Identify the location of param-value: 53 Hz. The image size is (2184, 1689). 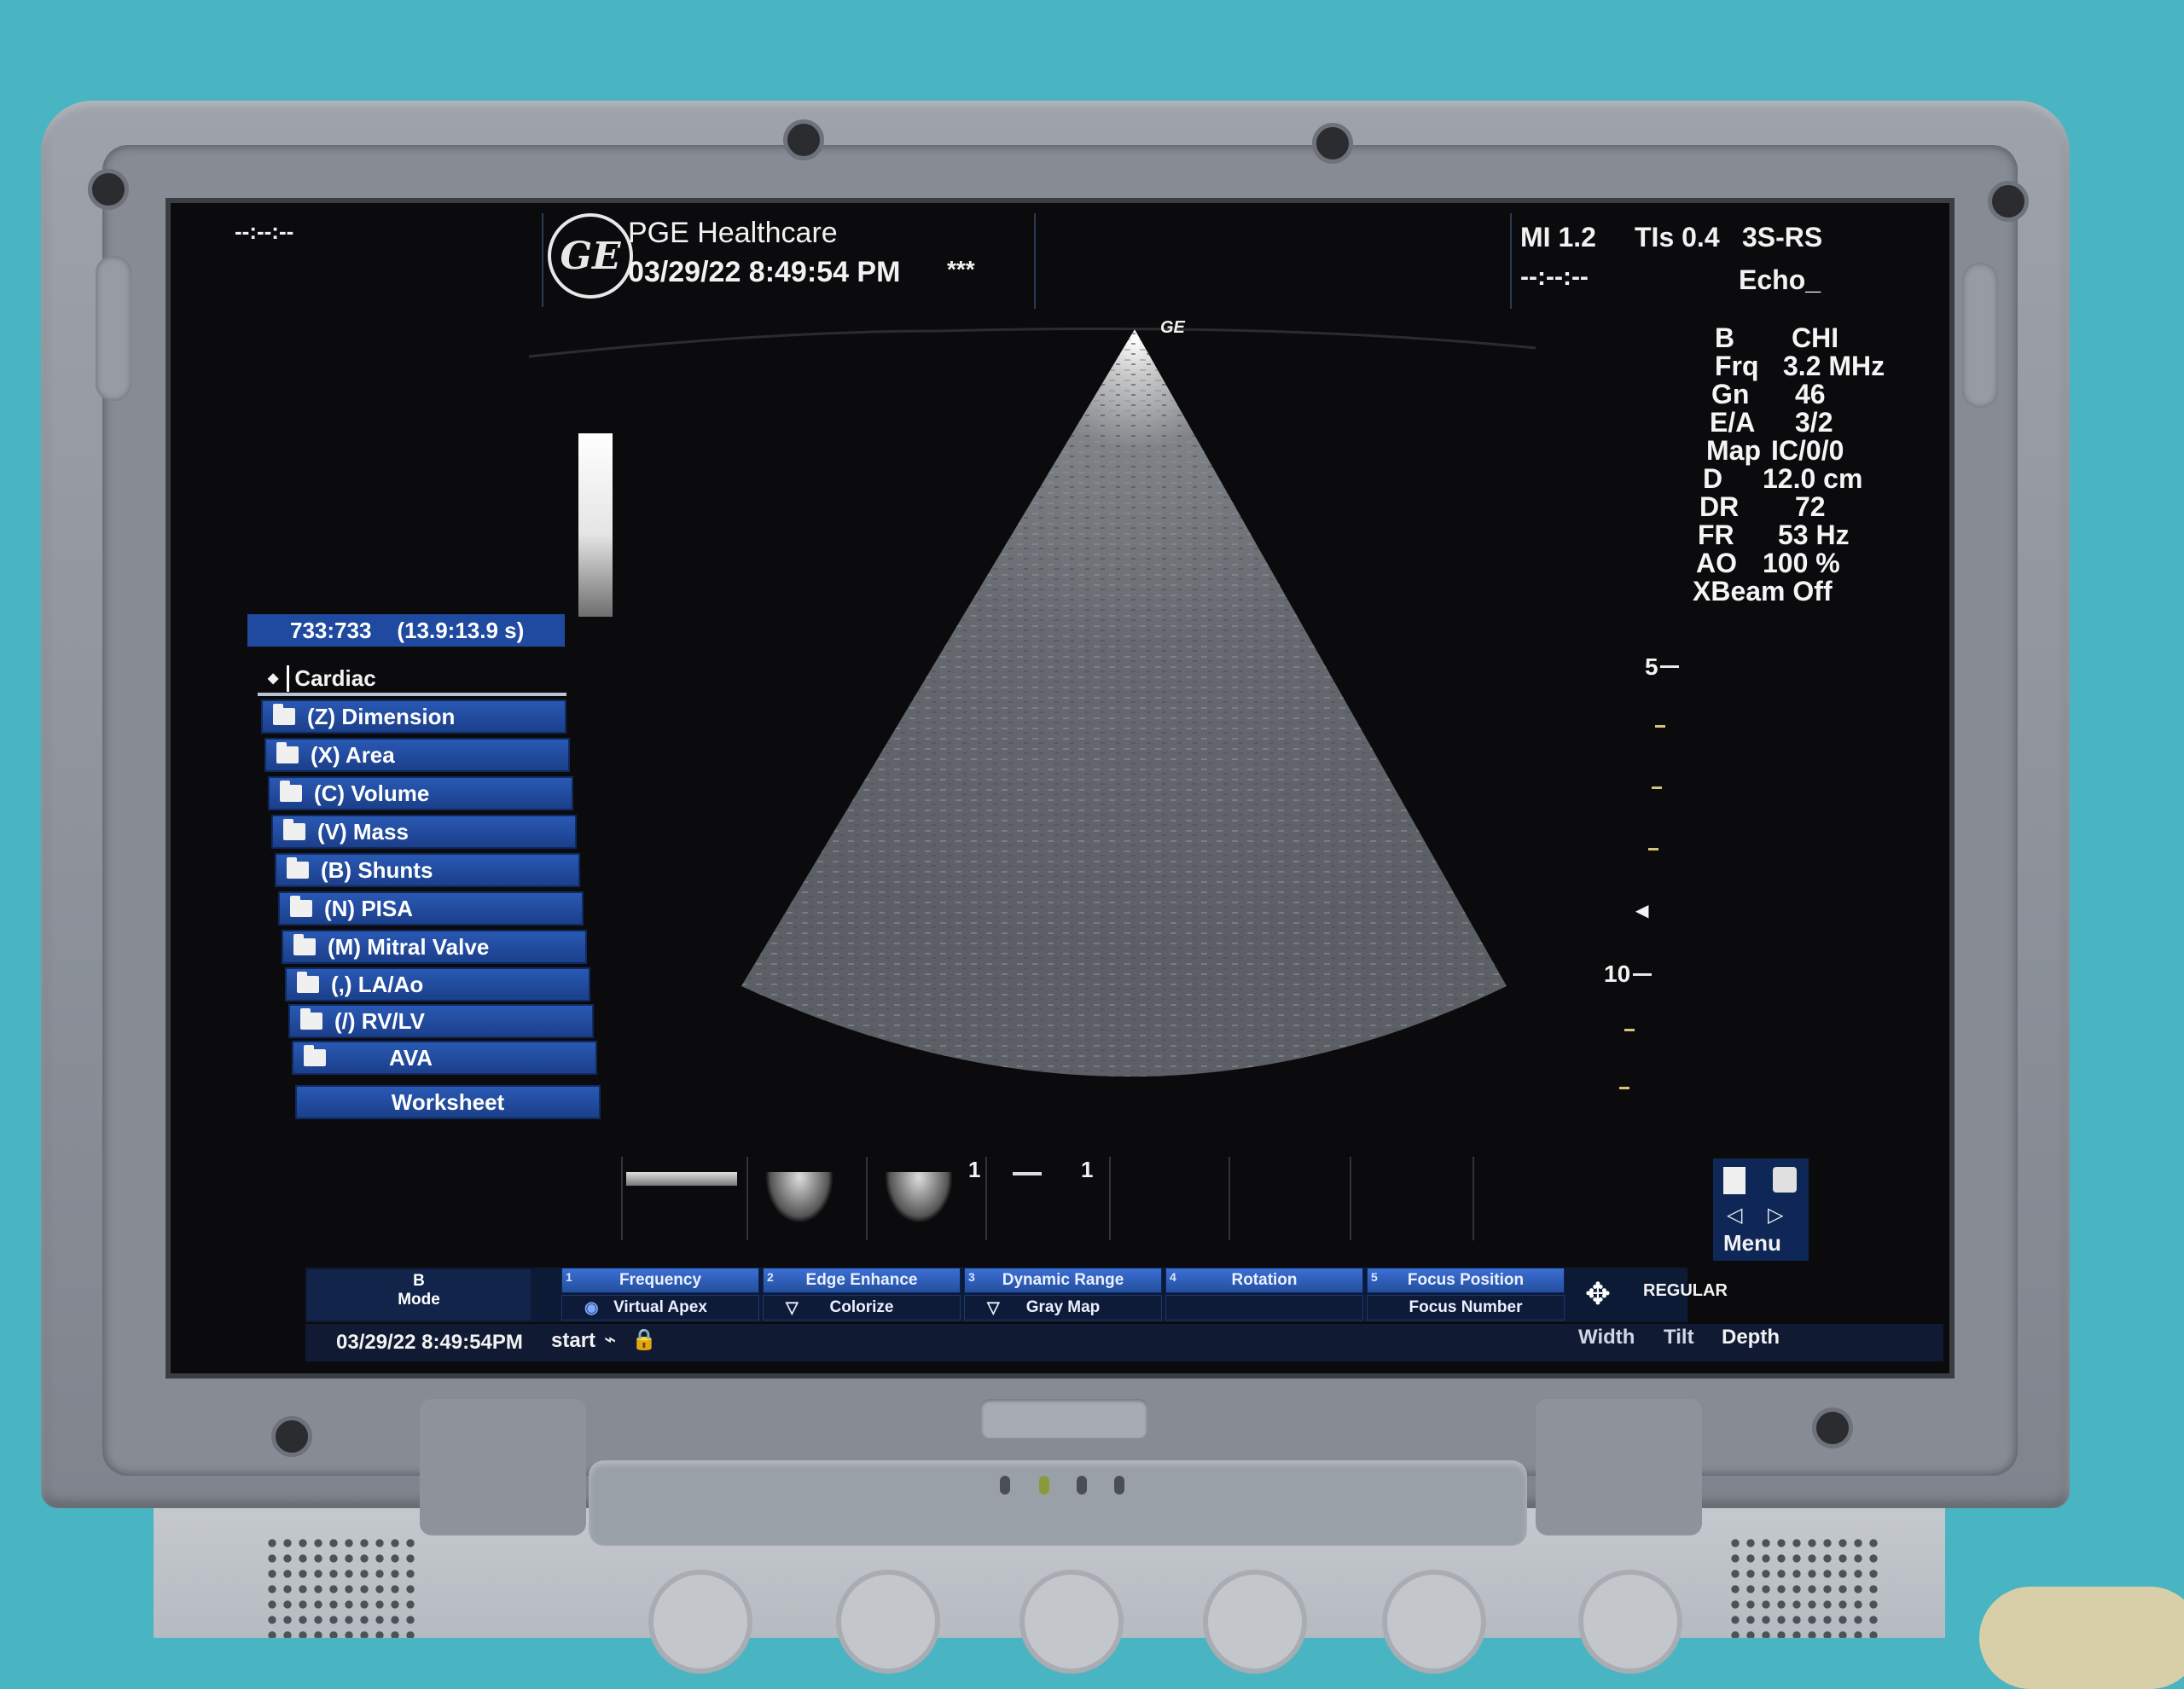
(1814, 534).